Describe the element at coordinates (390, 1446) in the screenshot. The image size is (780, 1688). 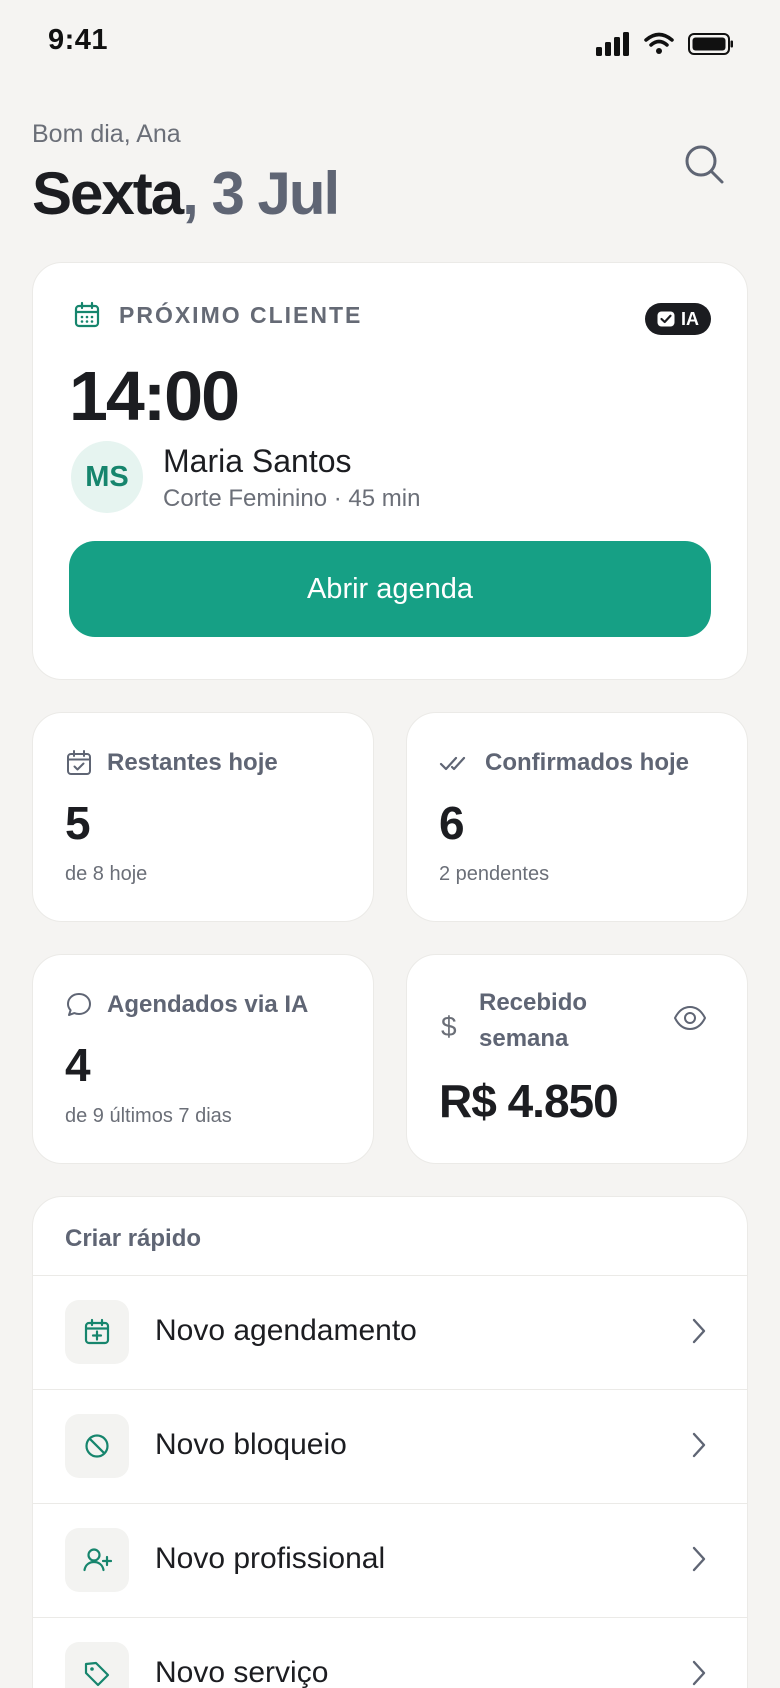
I see `quick-item-new-block: Novo bloqueio` at that location.